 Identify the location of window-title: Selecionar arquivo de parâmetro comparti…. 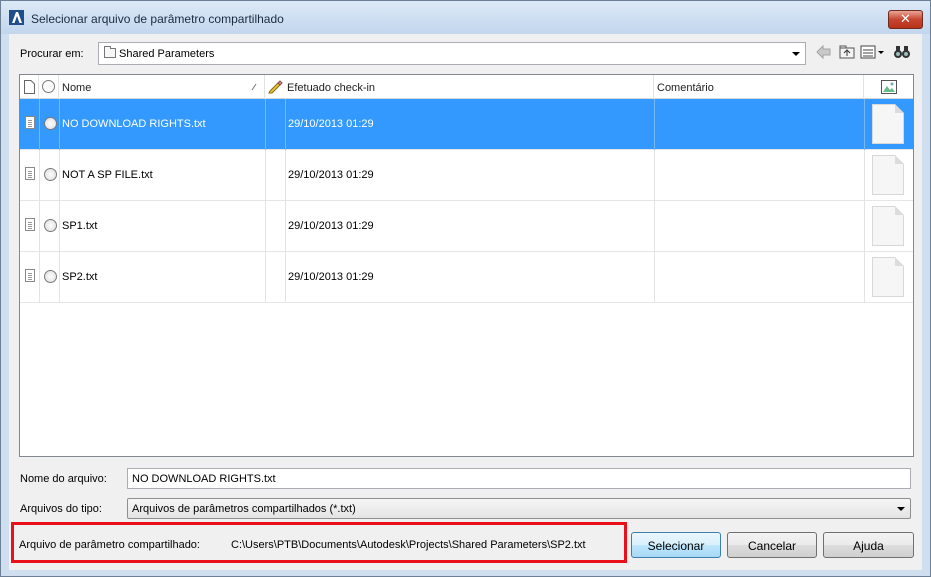
(157, 19).